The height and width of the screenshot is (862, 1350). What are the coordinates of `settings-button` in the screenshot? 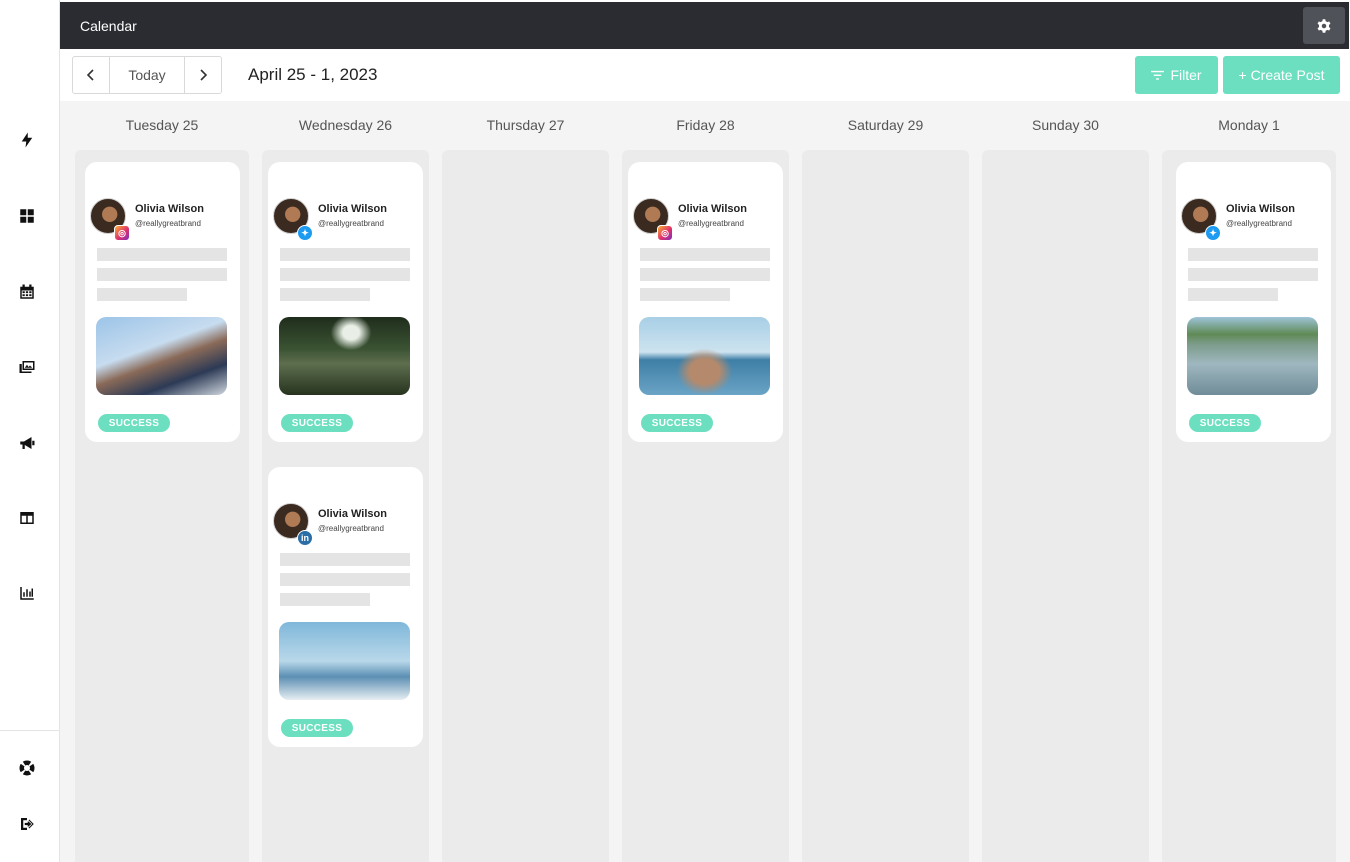 It's located at (1324, 25).